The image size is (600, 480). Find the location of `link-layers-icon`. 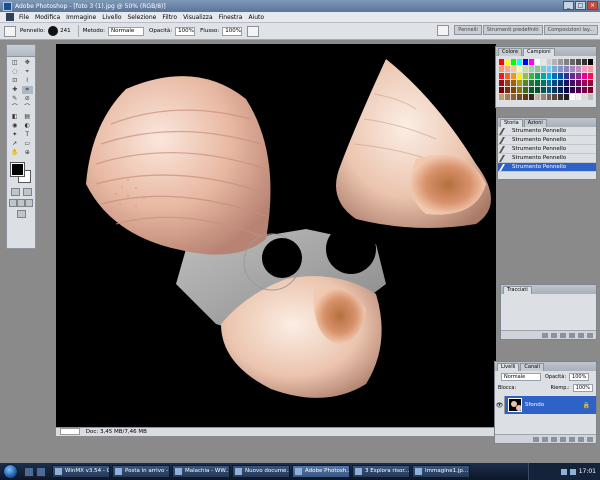

link-layers-icon is located at coordinates (536, 439).